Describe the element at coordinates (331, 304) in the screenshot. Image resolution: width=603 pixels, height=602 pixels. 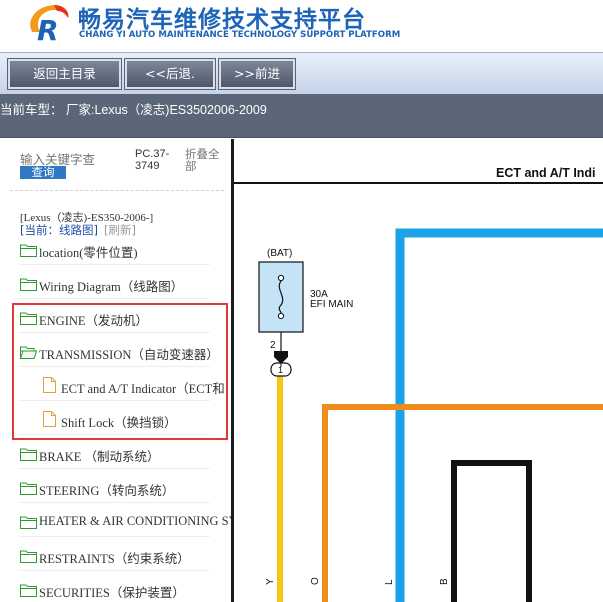
I see `fuse-name-label: EFI MAIN` at that location.